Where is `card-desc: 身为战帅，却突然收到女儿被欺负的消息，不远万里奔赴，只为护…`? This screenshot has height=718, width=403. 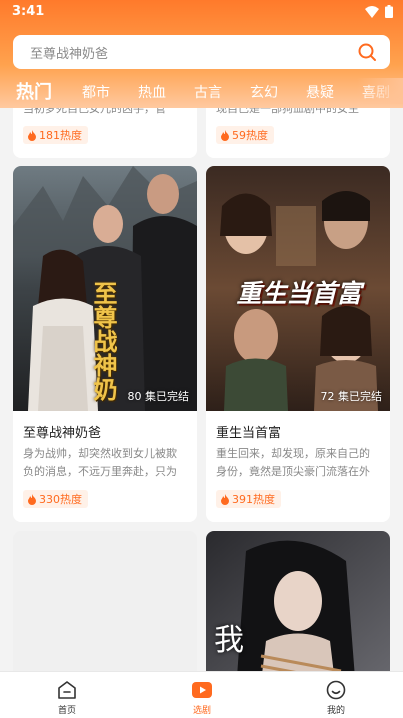
card-desc: 身为战帅，却突然收到女儿被欺负的消息，不远万里奔赴，只为护… is located at coordinates (100, 462).